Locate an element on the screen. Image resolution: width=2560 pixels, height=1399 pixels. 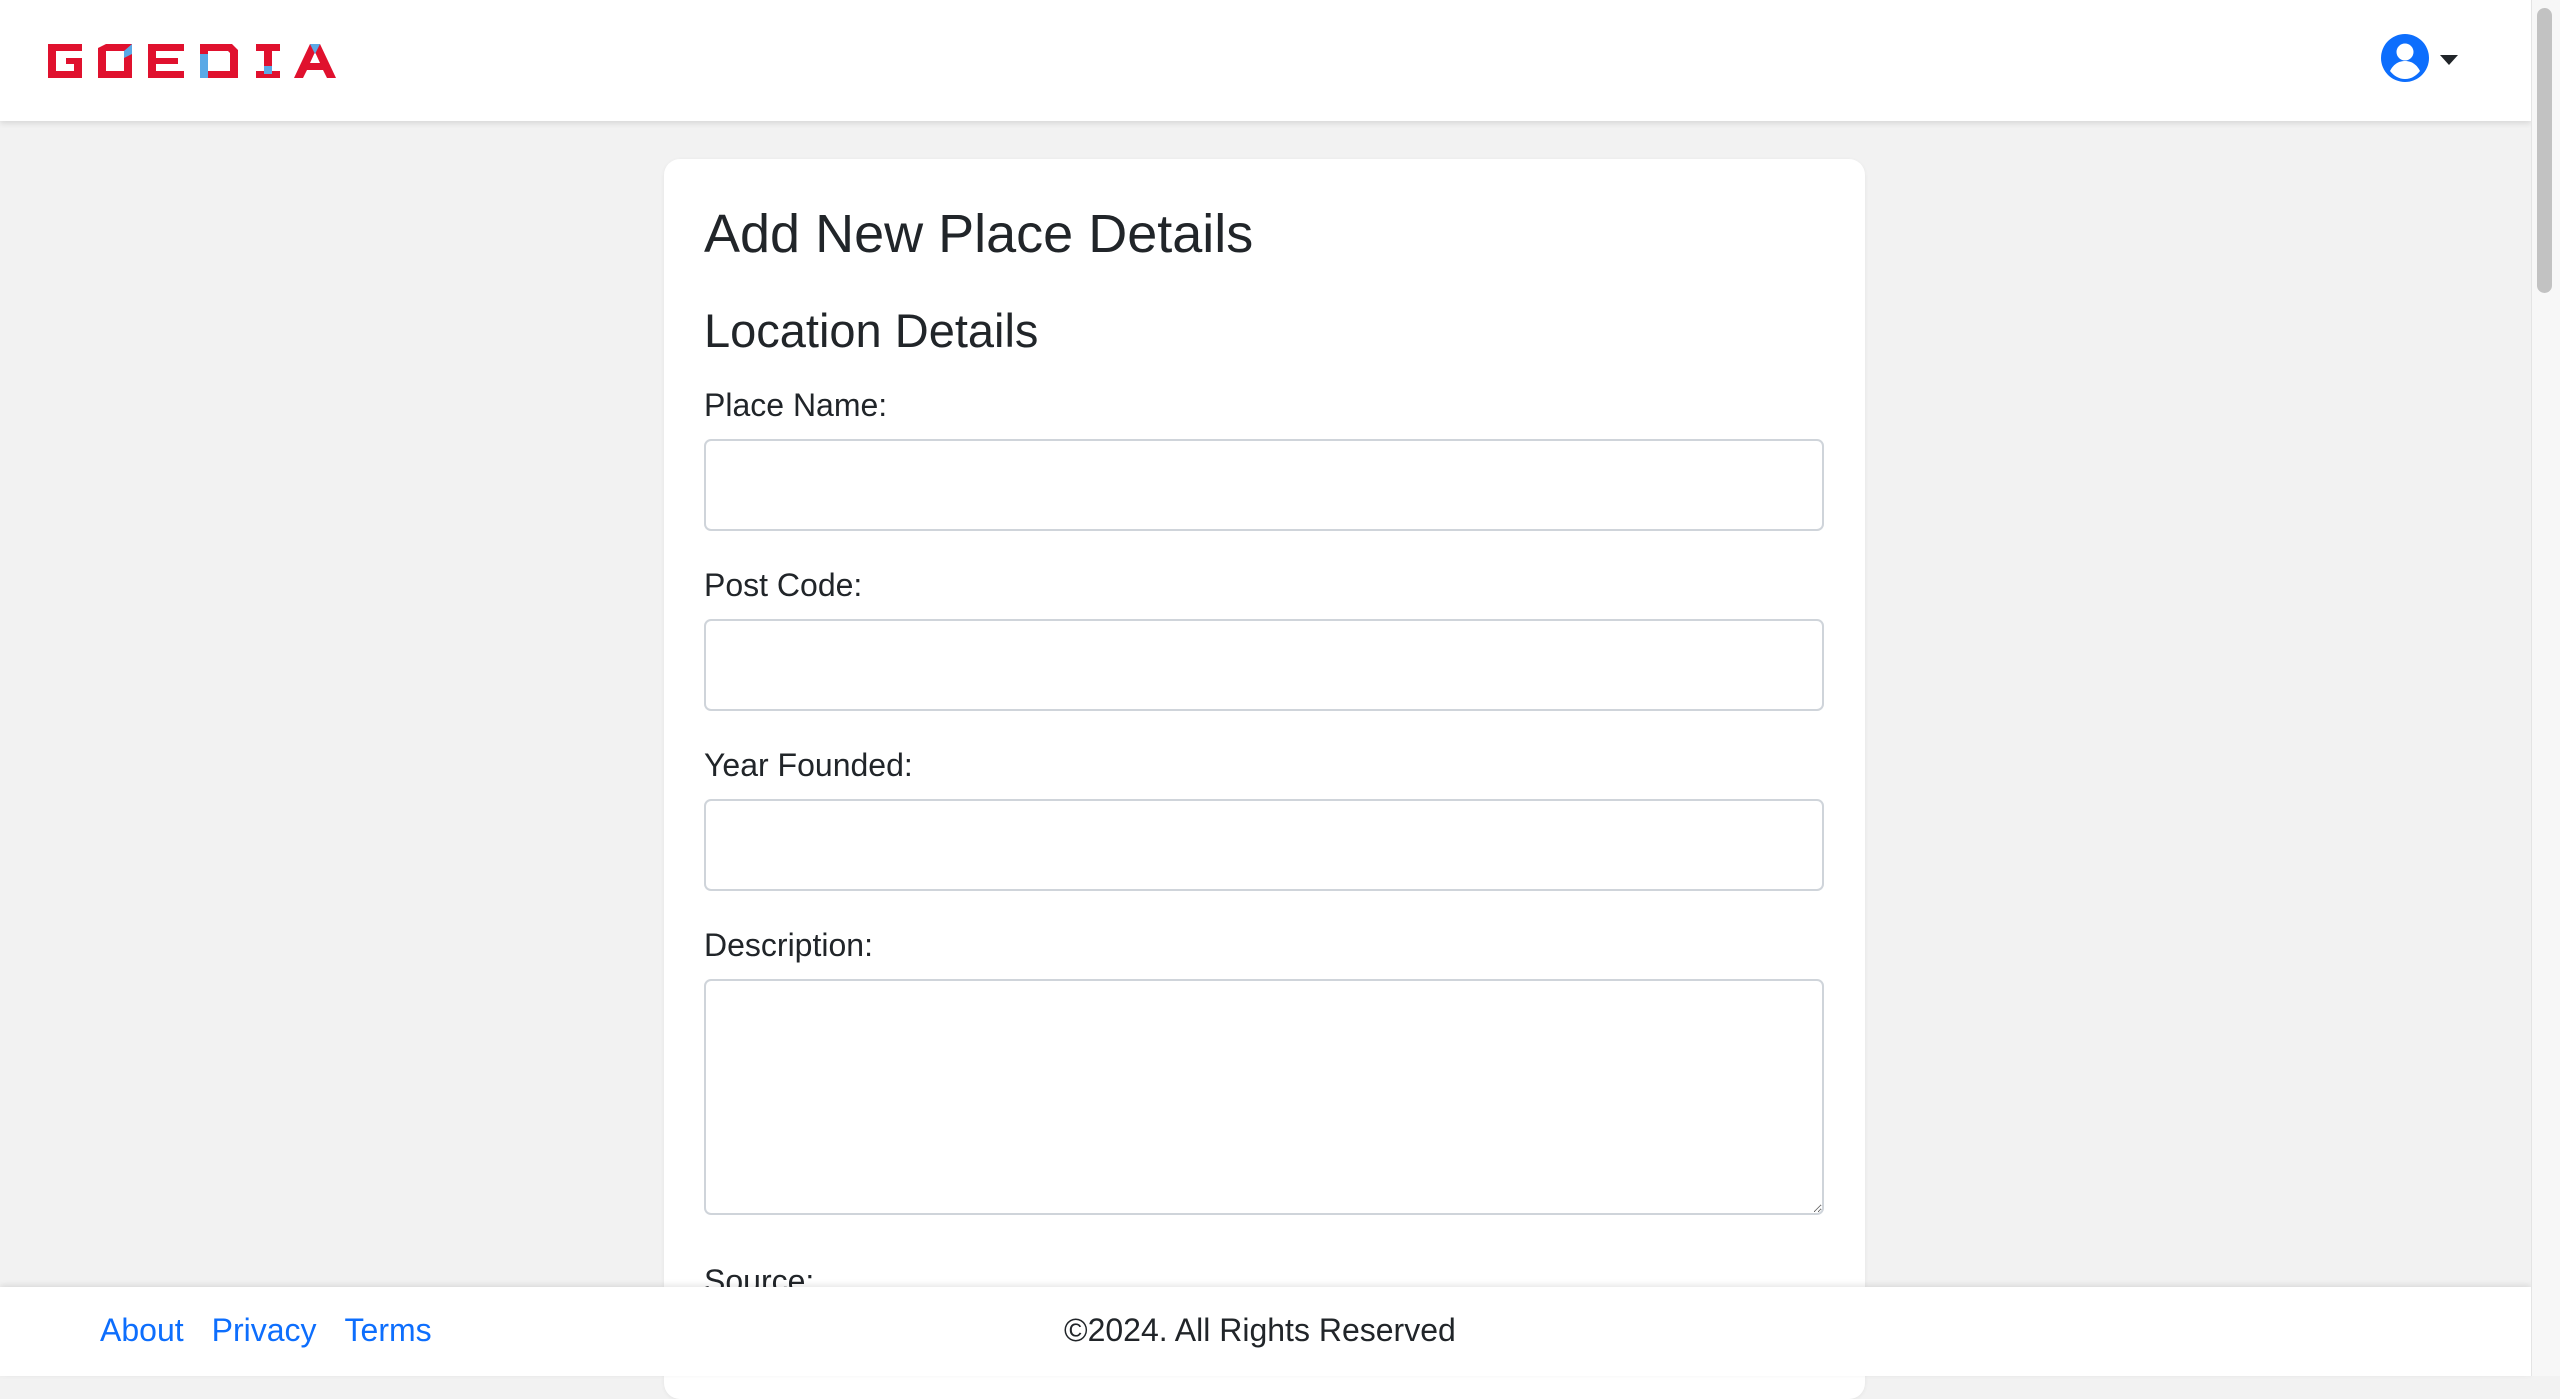
user-menu-dropdown is located at coordinates (2419, 58).